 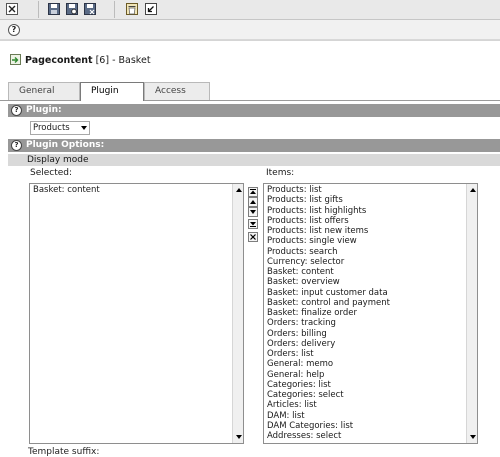 I want to click on list-item: General: memo, so click(x=328, y=364).